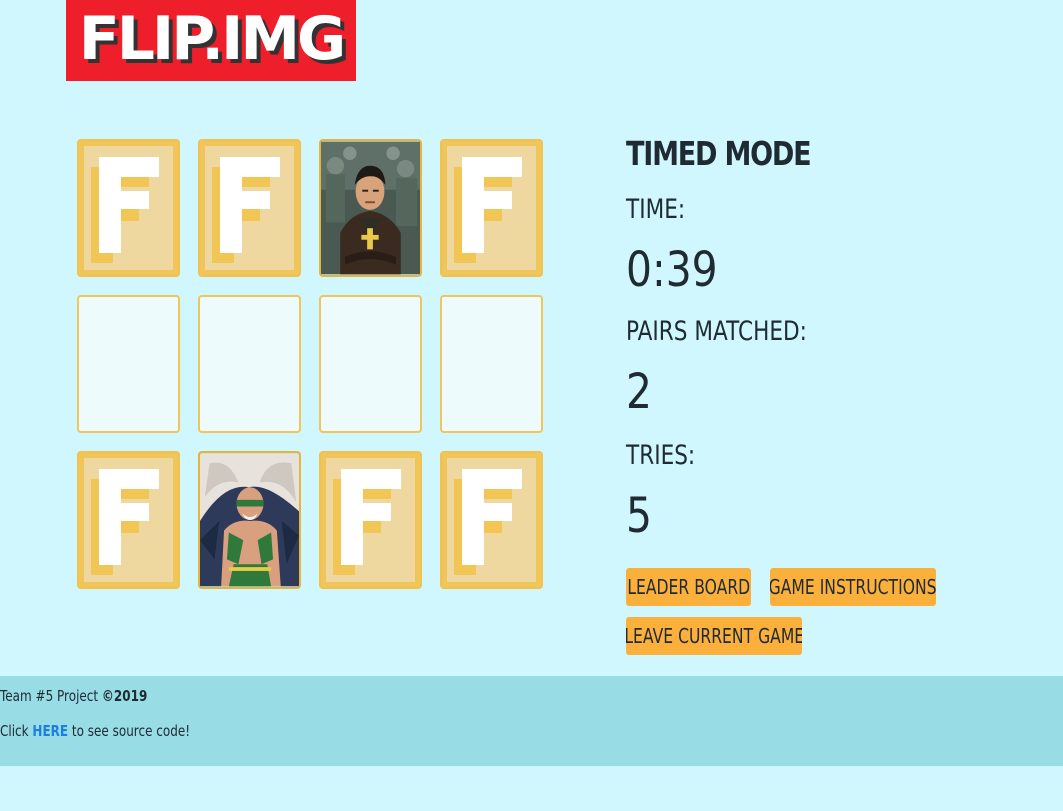 This screenshot has height=811, width=1063. What do you see at coordinates (124, 696) in the screenshot?
I see `footer-copyright: ©2019` at bounding box center [124, 696].